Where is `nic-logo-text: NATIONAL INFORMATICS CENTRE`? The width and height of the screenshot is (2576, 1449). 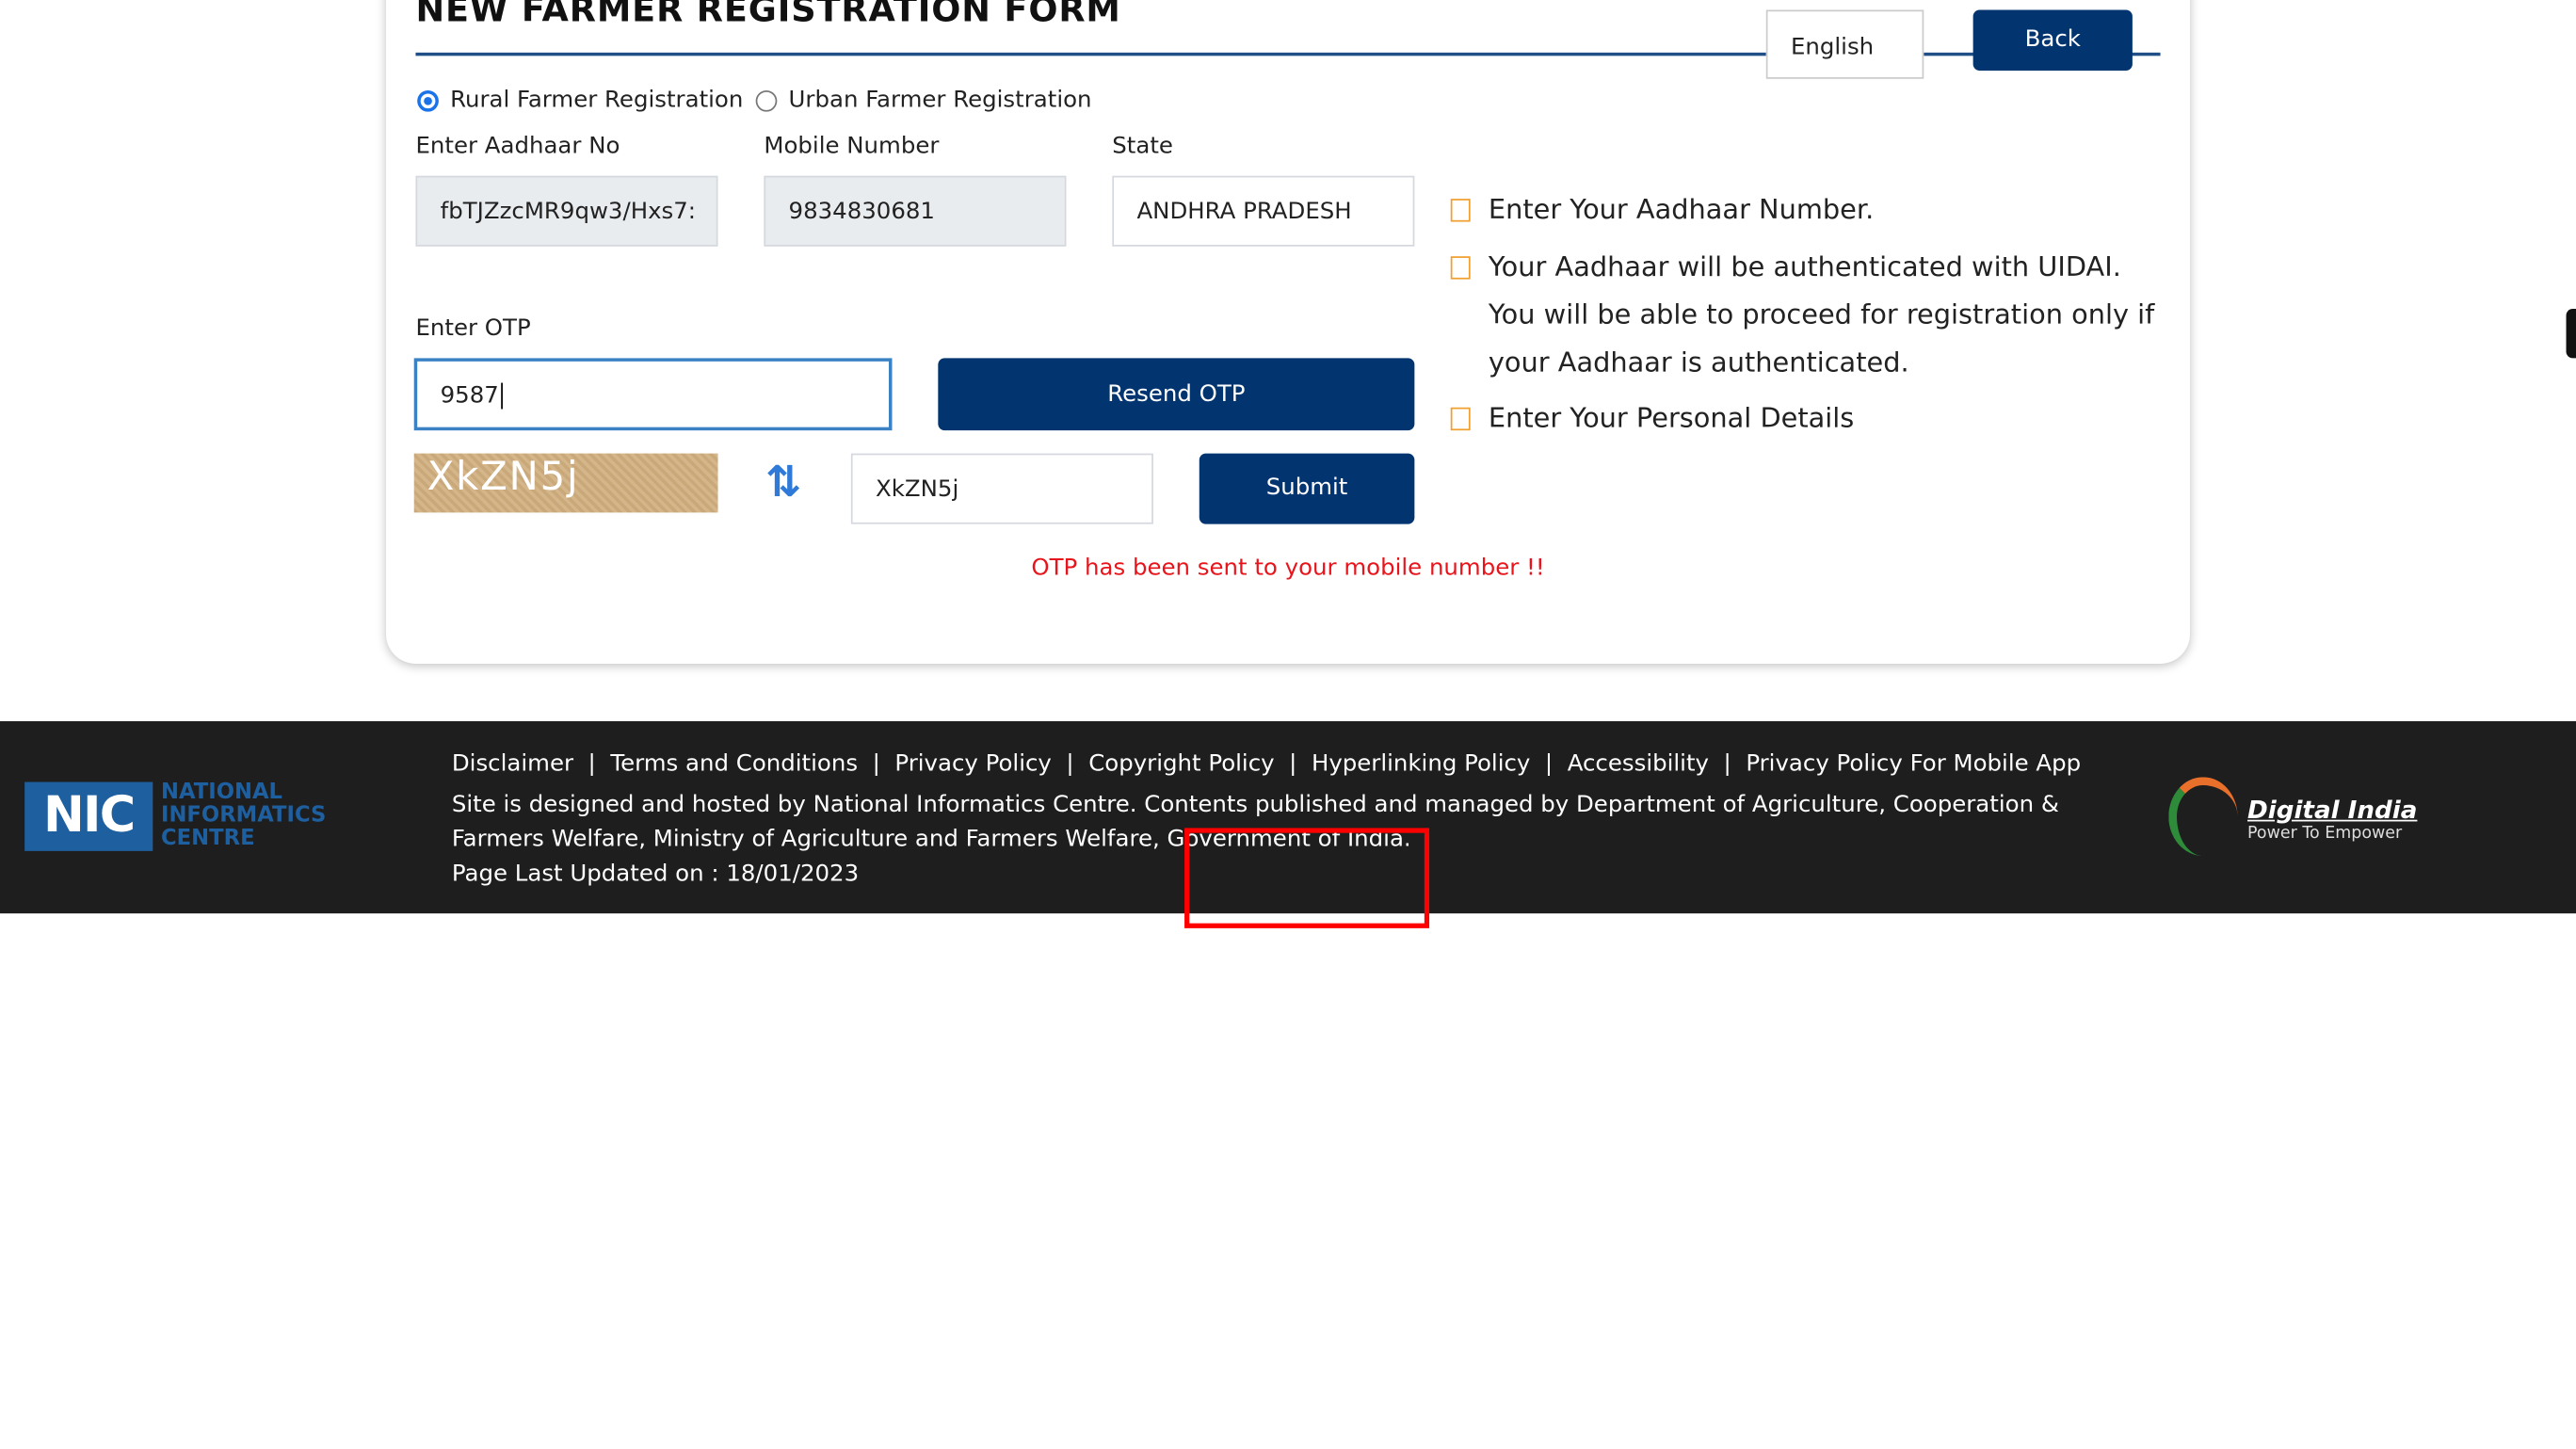
nic-logo-text: NATIONAL INFORMATICS CENTRE is located at coordinates (244, 815).